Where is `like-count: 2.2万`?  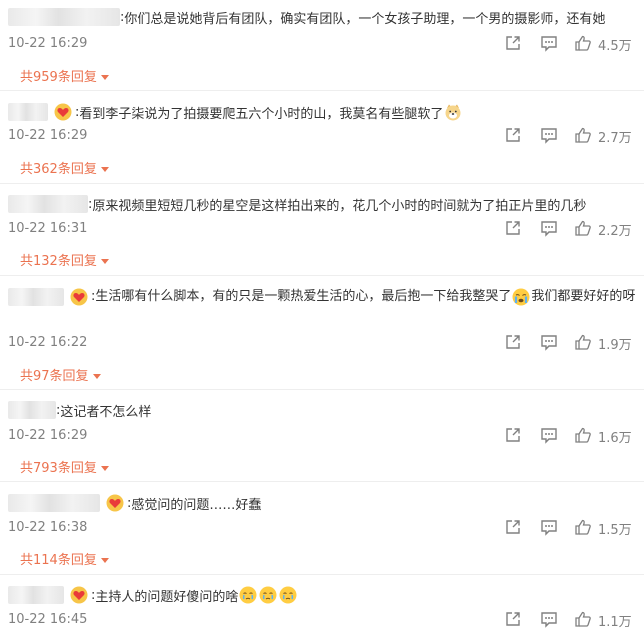
like-count: 2.2万 is located at coordinates (615, 231).